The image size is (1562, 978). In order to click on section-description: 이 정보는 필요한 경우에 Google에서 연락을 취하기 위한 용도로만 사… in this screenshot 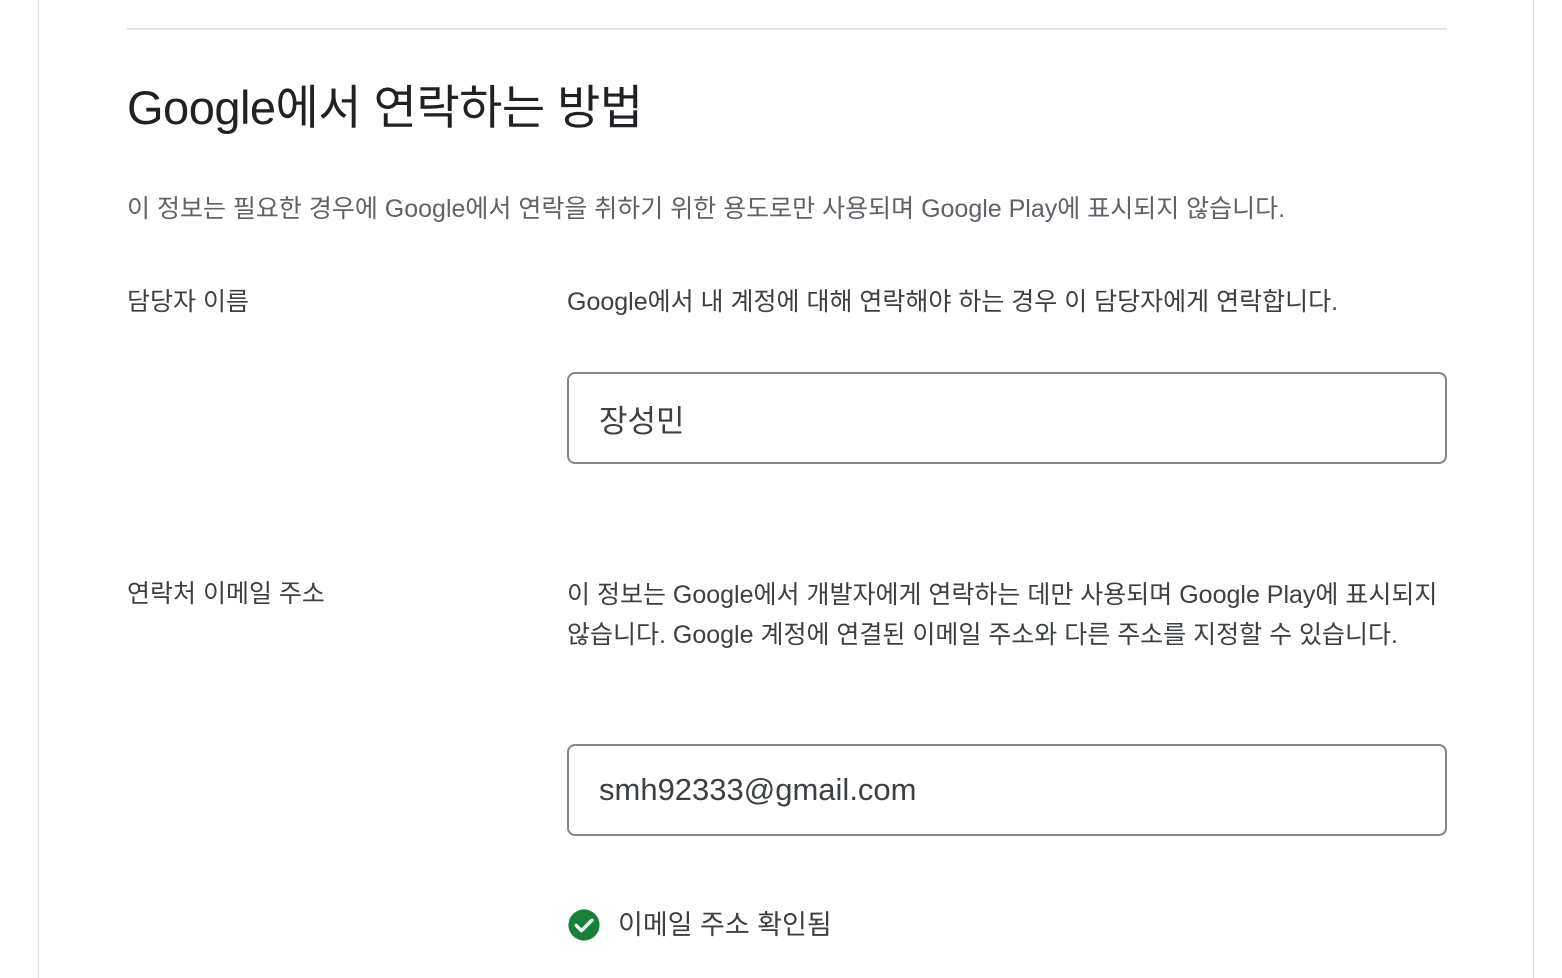, I will do `click(706, 209)`.